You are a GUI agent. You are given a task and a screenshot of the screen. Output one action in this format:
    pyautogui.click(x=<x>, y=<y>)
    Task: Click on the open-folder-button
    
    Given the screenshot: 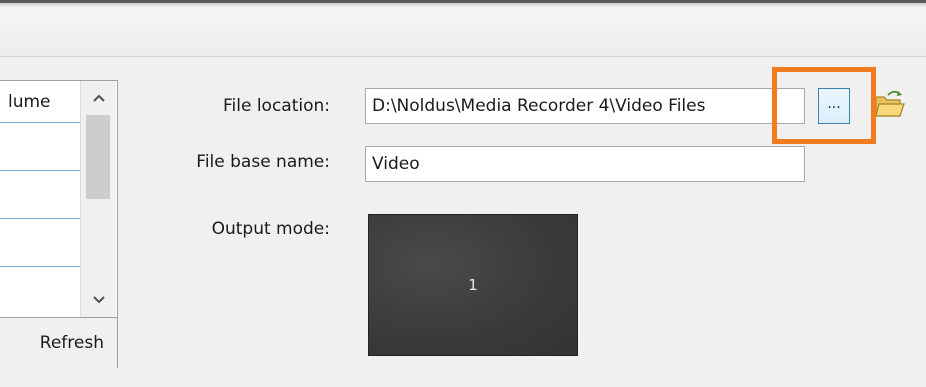 What is the action you would take?
    pyautogui.click(x=890, y=105)
    